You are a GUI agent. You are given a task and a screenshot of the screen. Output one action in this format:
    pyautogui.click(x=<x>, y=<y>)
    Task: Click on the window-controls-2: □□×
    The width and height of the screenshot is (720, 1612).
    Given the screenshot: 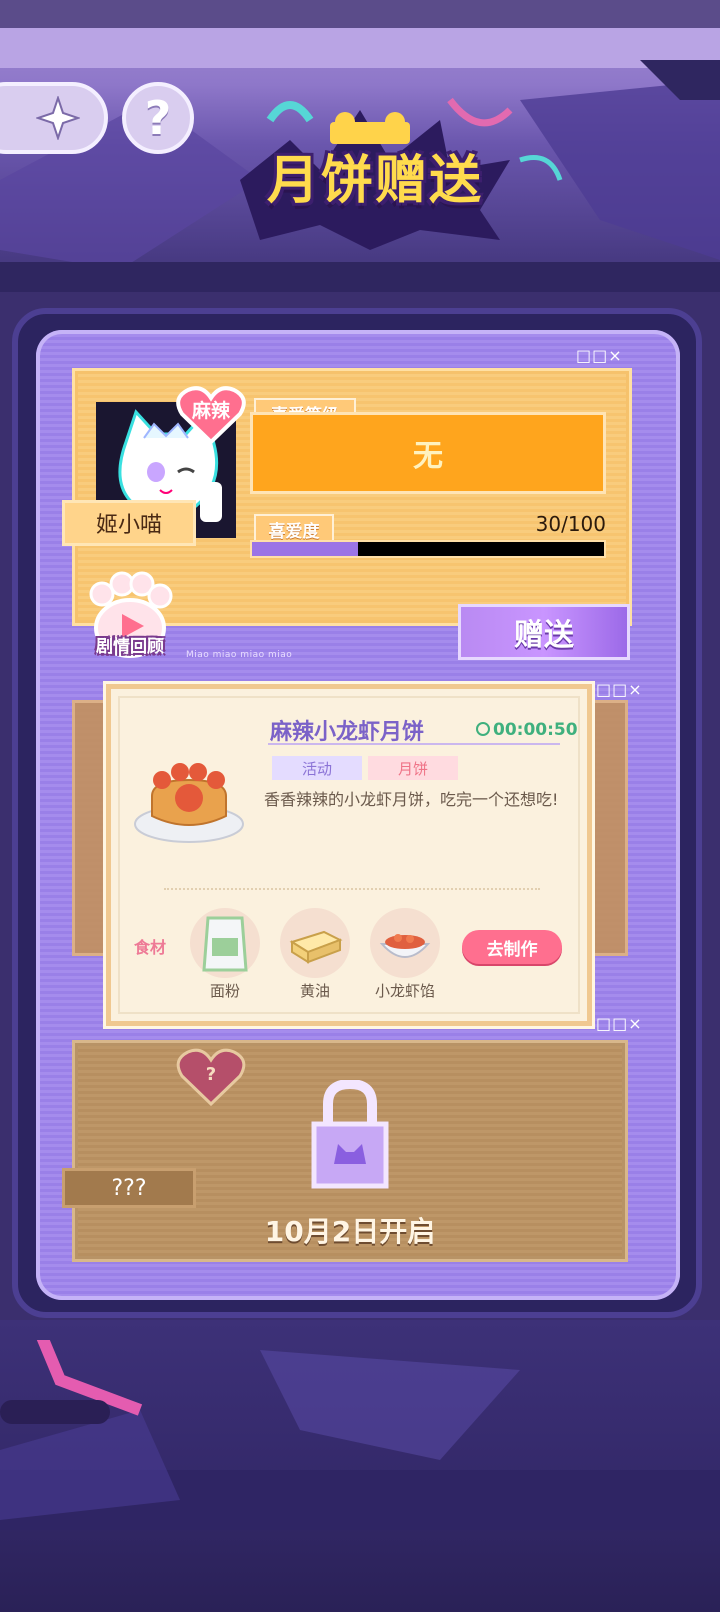 What is the action you would take?
    pyautogui.click(x=619, y=689)
    